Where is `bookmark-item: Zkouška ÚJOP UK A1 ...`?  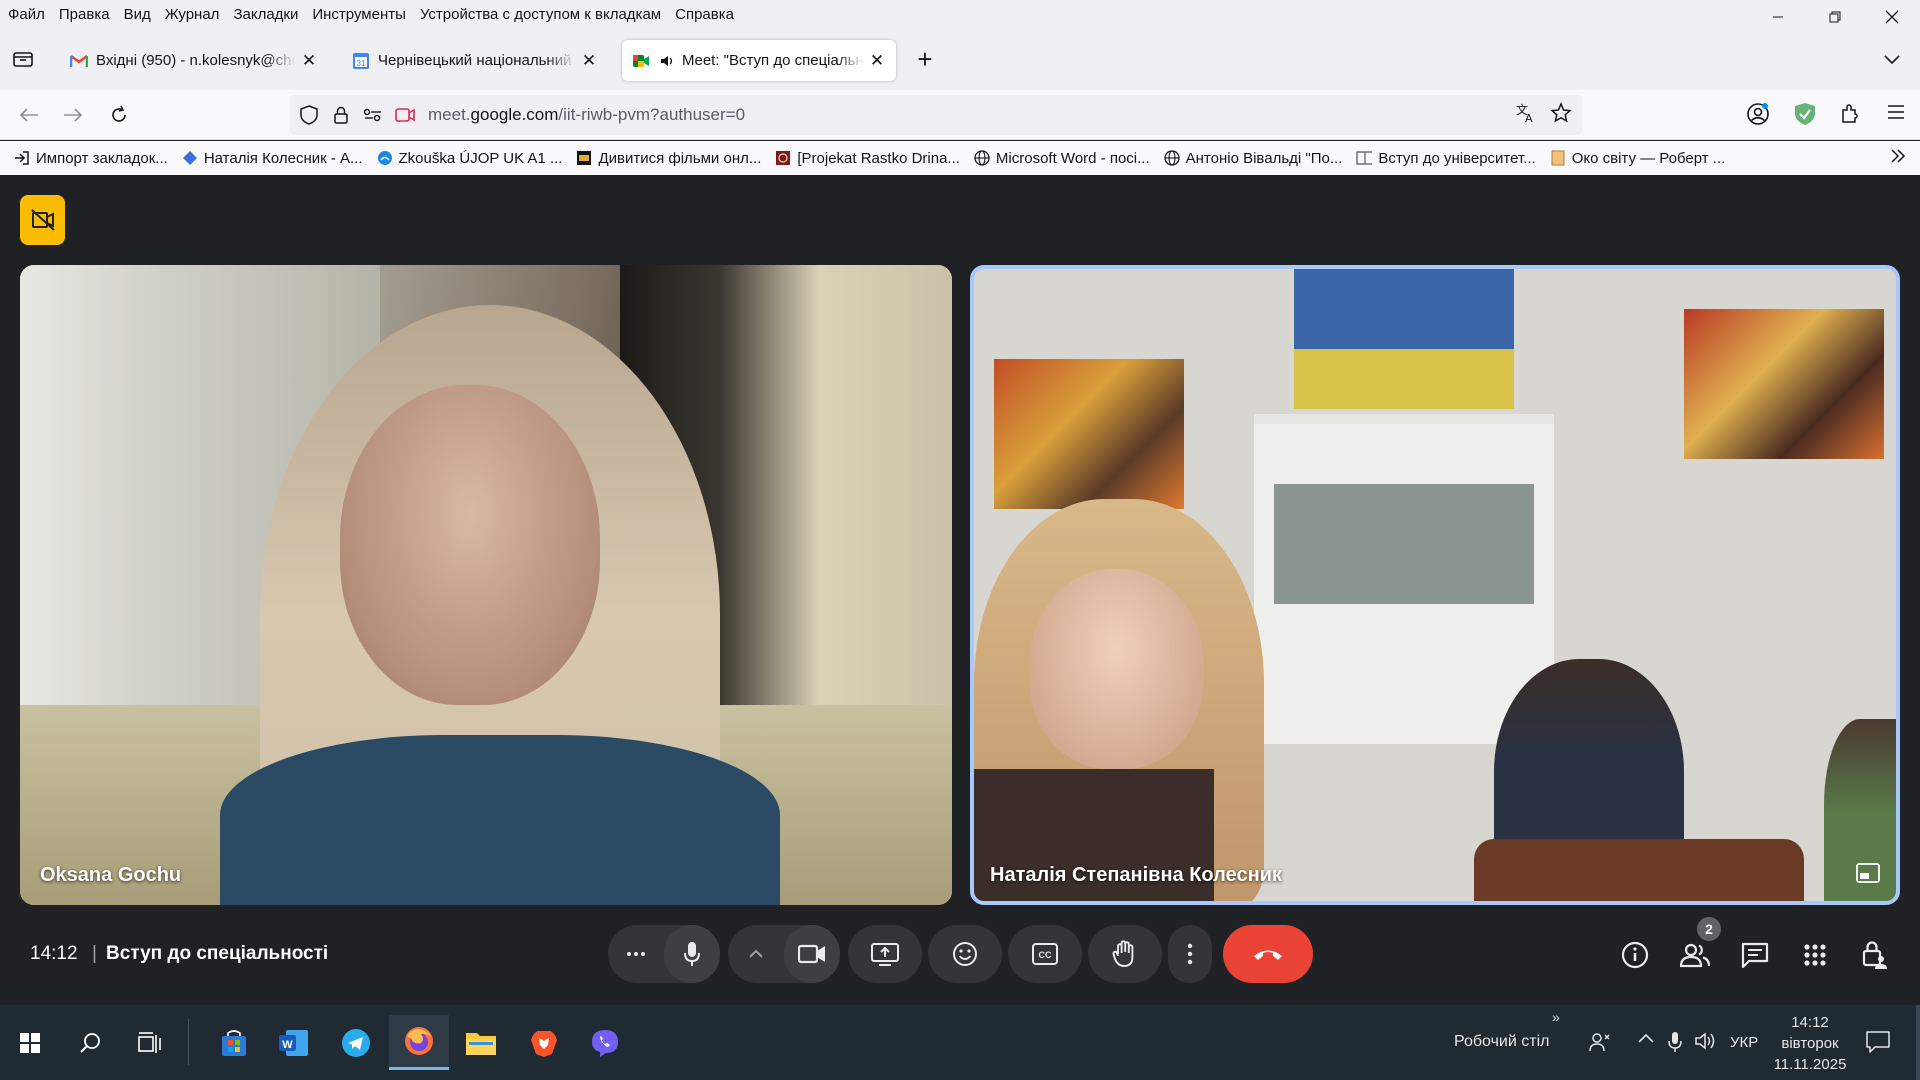
bookmark-item: Zkouška ÚJOP UK A1 ... is located at coordinates (469, 158).